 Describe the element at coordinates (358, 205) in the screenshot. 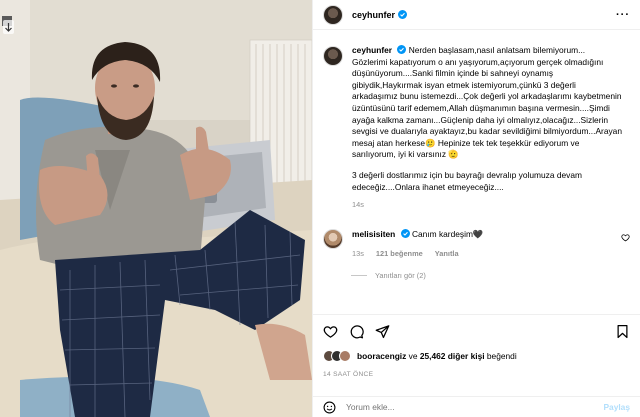

I see `caption-age: 14s` at that location.